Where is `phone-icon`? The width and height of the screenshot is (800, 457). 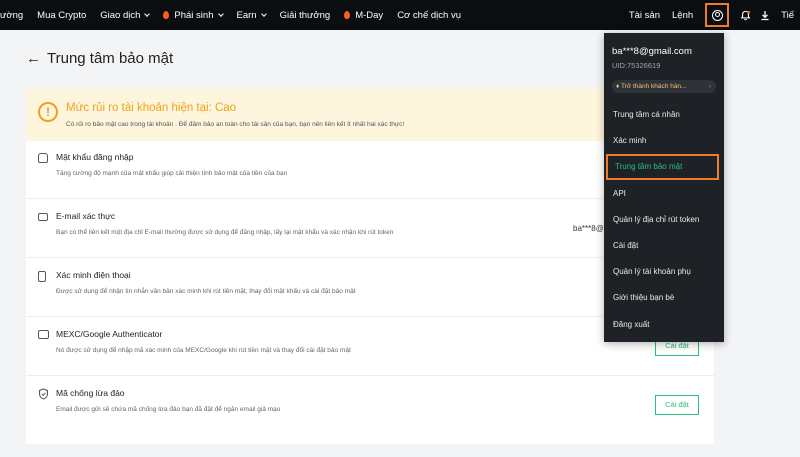 phone-icon is located at coordinates (42, 276).